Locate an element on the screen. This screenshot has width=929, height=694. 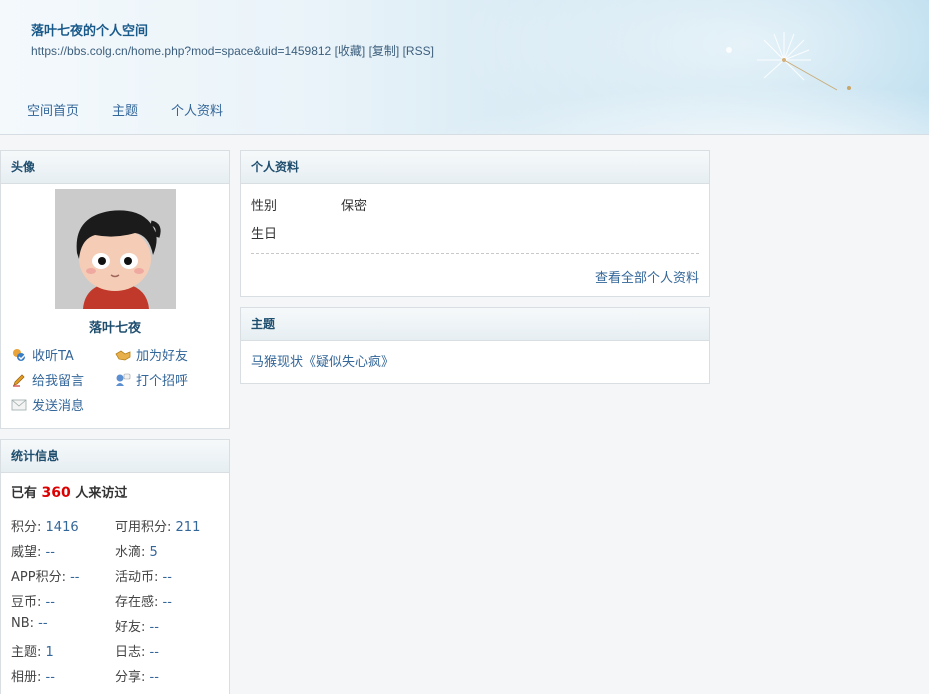
stat-value: 5 is located at coordinates (154, 552).